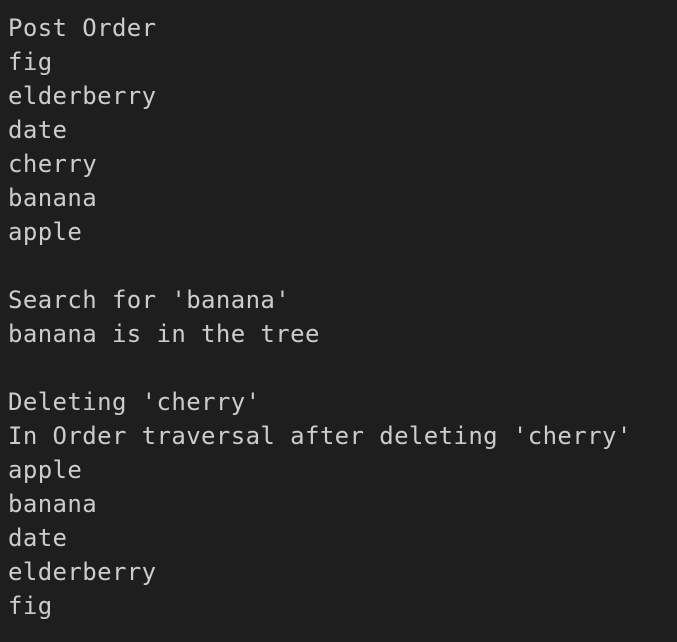  What do you see at coordinates (53, 164) in the screenshot?
I see `output-line: cherry` at bounding box center [53, 164].